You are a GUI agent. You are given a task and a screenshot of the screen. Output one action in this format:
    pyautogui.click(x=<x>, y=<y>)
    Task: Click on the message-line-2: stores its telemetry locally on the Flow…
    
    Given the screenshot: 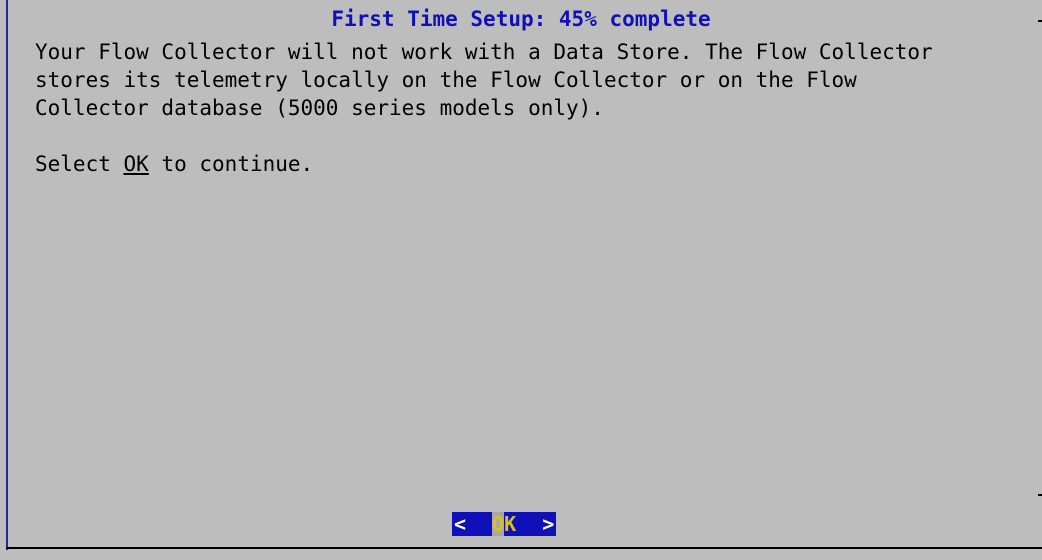 What is the action you would take?
    pyautogui.click(x=446, y=80)
    